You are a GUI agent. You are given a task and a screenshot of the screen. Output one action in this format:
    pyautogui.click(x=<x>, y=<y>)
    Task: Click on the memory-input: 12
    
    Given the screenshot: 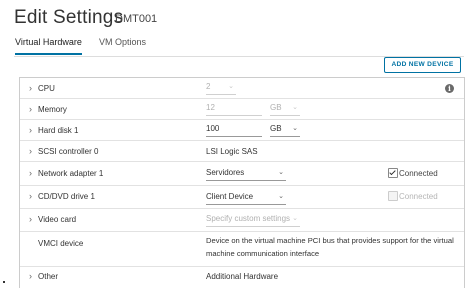 What is the action you would take?
    pyautogui.click(x=234, y=109)
    